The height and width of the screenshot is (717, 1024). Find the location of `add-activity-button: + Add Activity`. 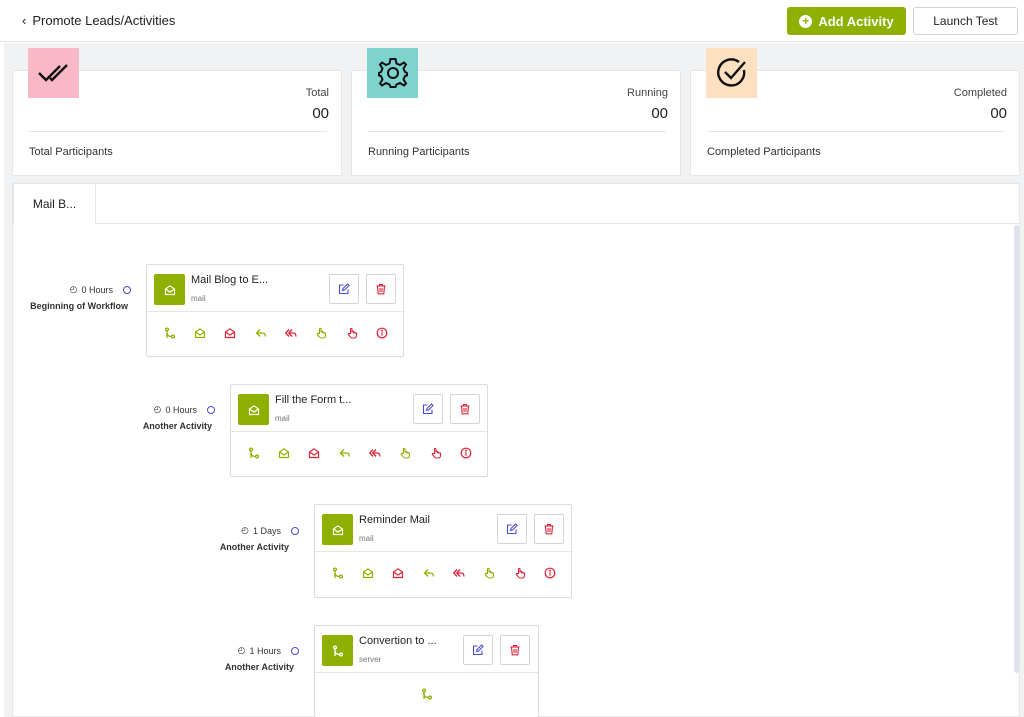

add-activity-button: + Add Activity is located at coordinates (846, 21).